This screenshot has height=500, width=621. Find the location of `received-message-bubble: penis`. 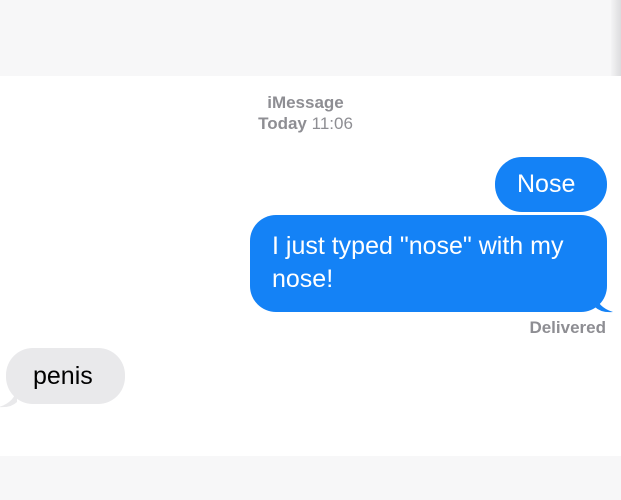

received-message-bubble: penis is located at coordinates (65, 376).